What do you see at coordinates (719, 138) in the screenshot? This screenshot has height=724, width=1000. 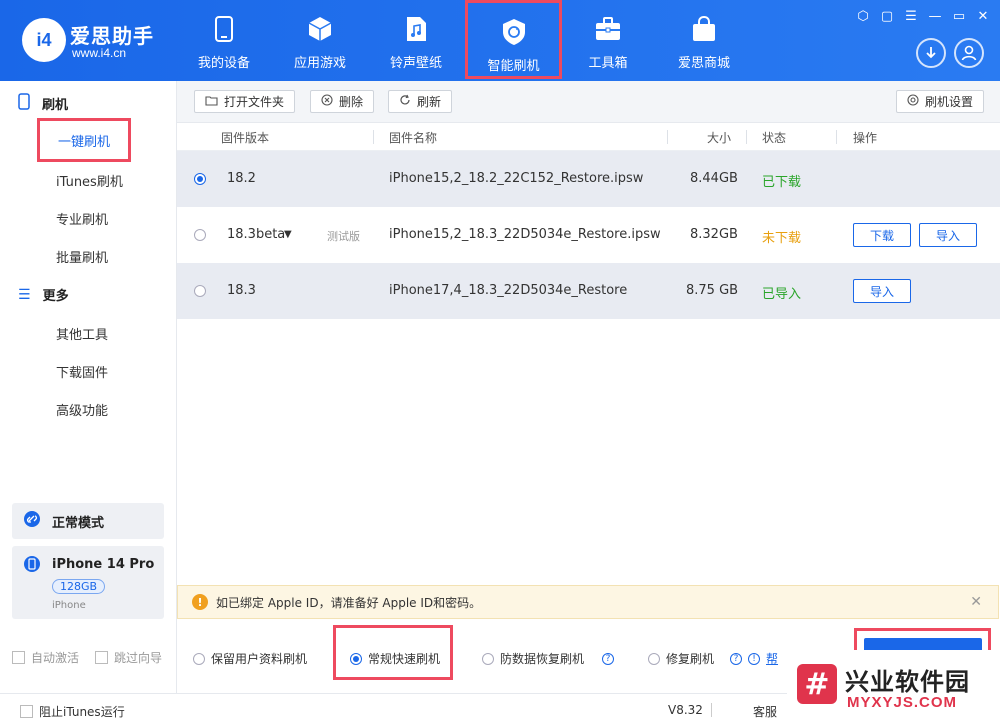 I see `column-header-size: 大小` at bounding box center [719, 138].